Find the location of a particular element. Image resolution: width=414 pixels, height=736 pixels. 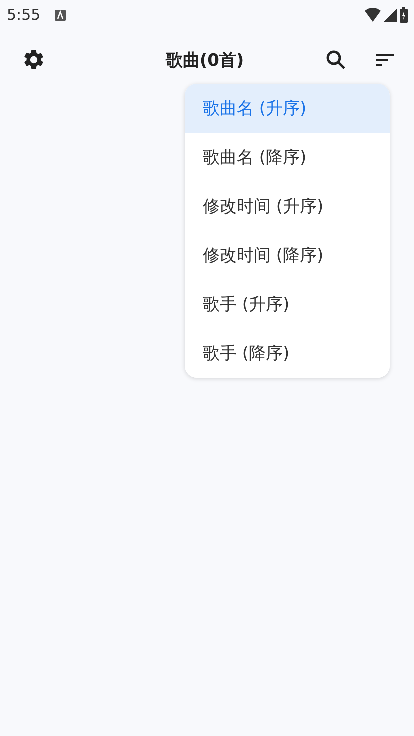

battery-icon is located at coordinates (404, 15).